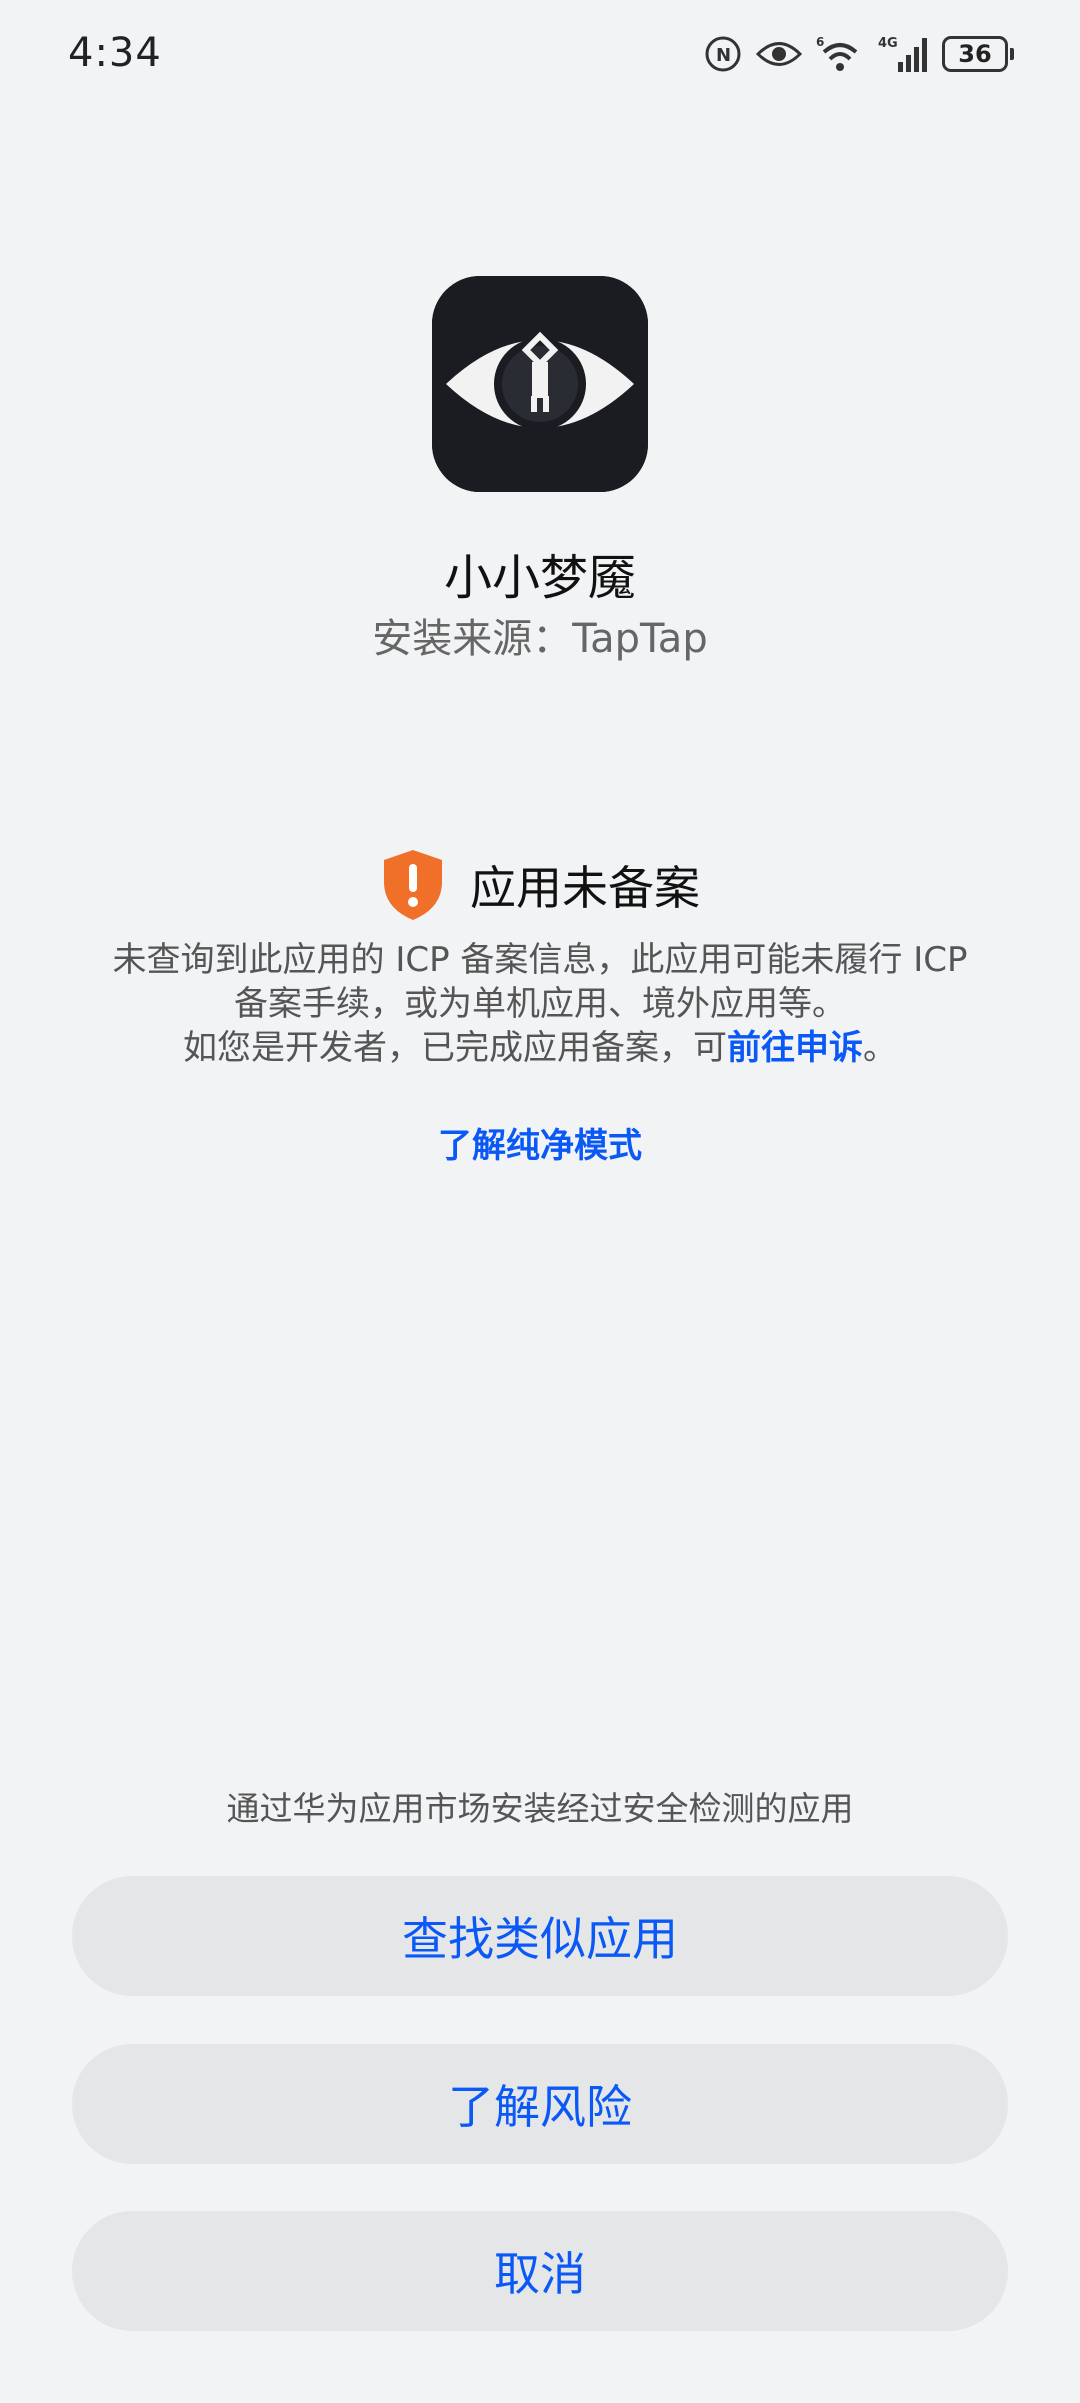 The image size is (1080, 2403). I want to click on status-bar: 4:34 N 6 4G 36, so click(540, 55).